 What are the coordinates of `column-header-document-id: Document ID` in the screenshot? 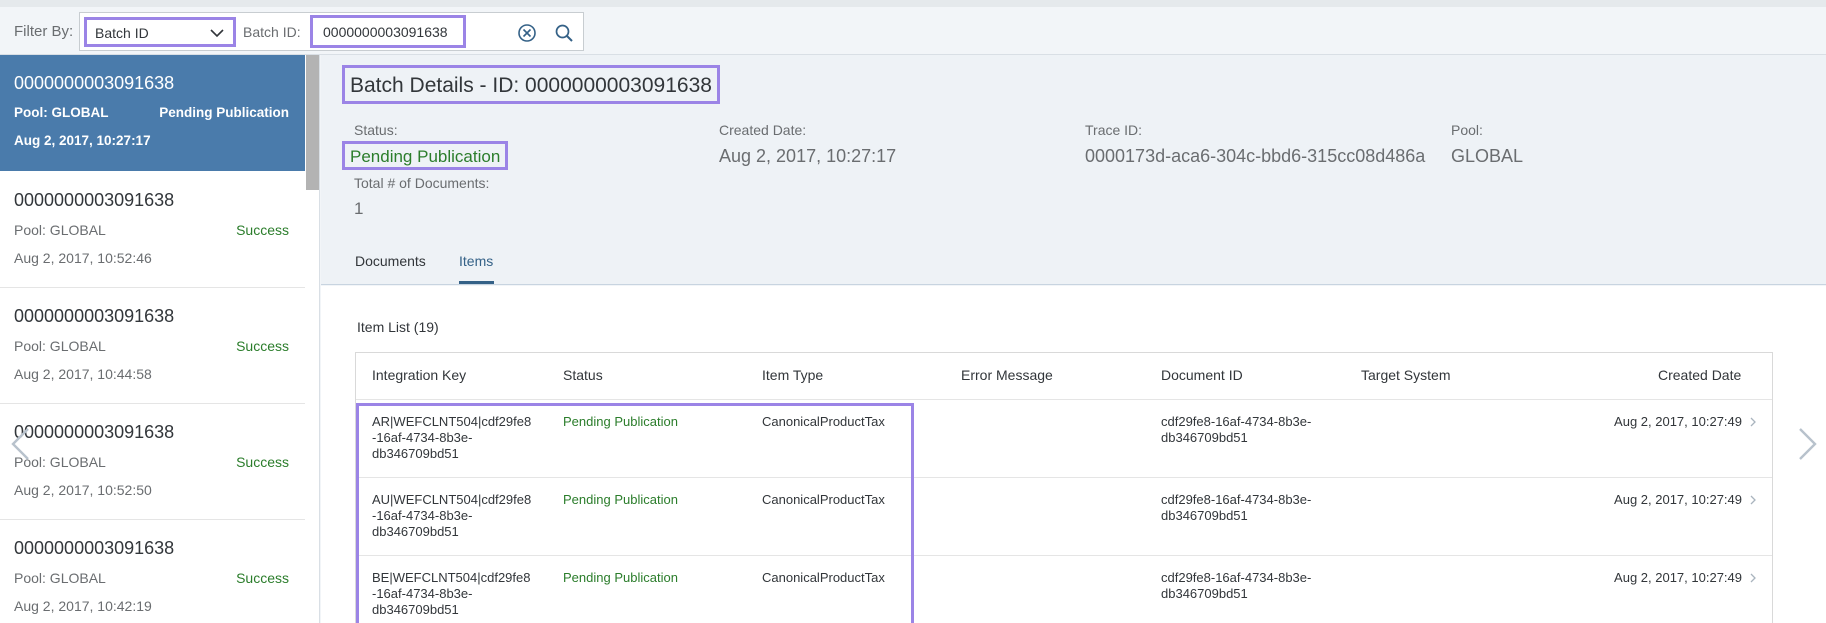 It's located at (1202, 375).